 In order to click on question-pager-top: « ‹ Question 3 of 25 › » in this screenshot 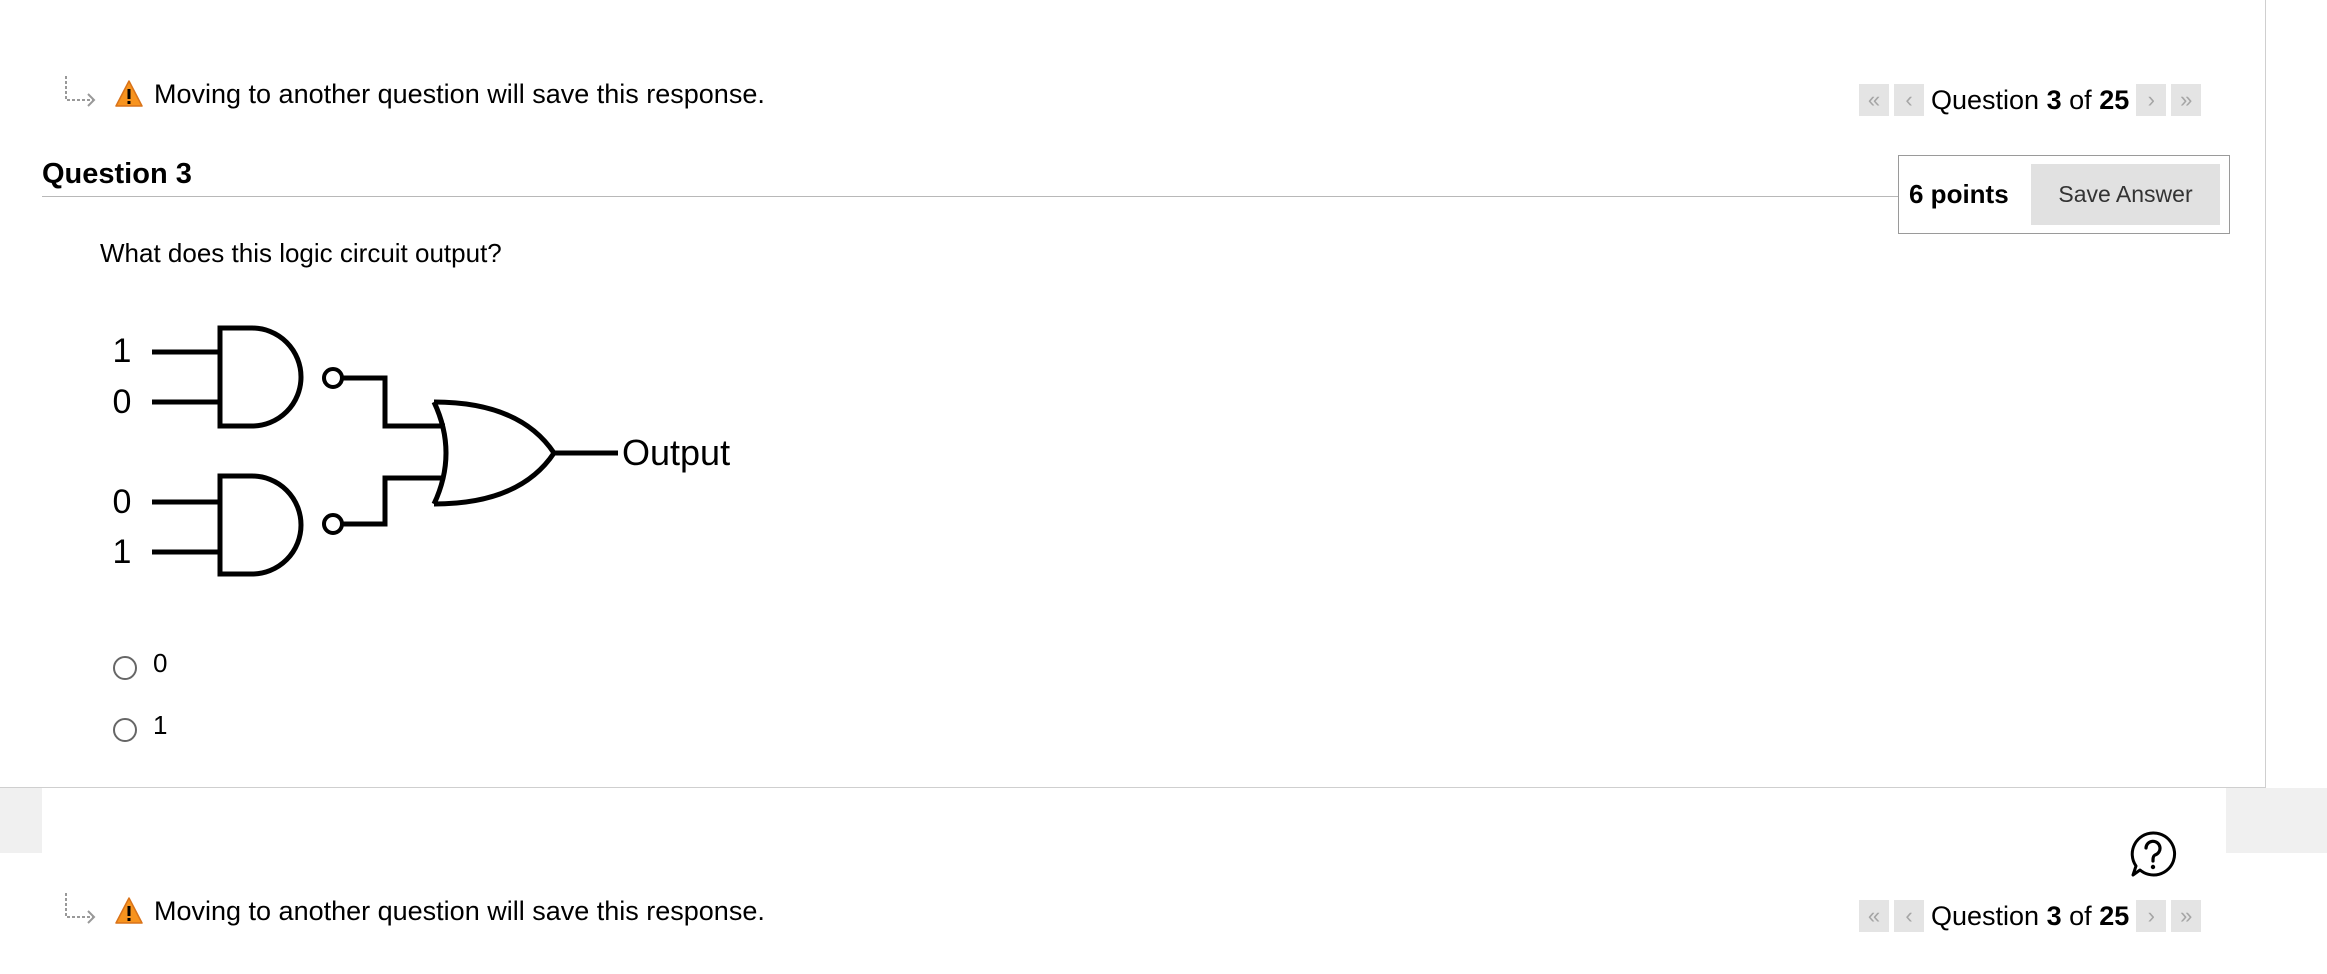, I will do `click(2032, 100)`.